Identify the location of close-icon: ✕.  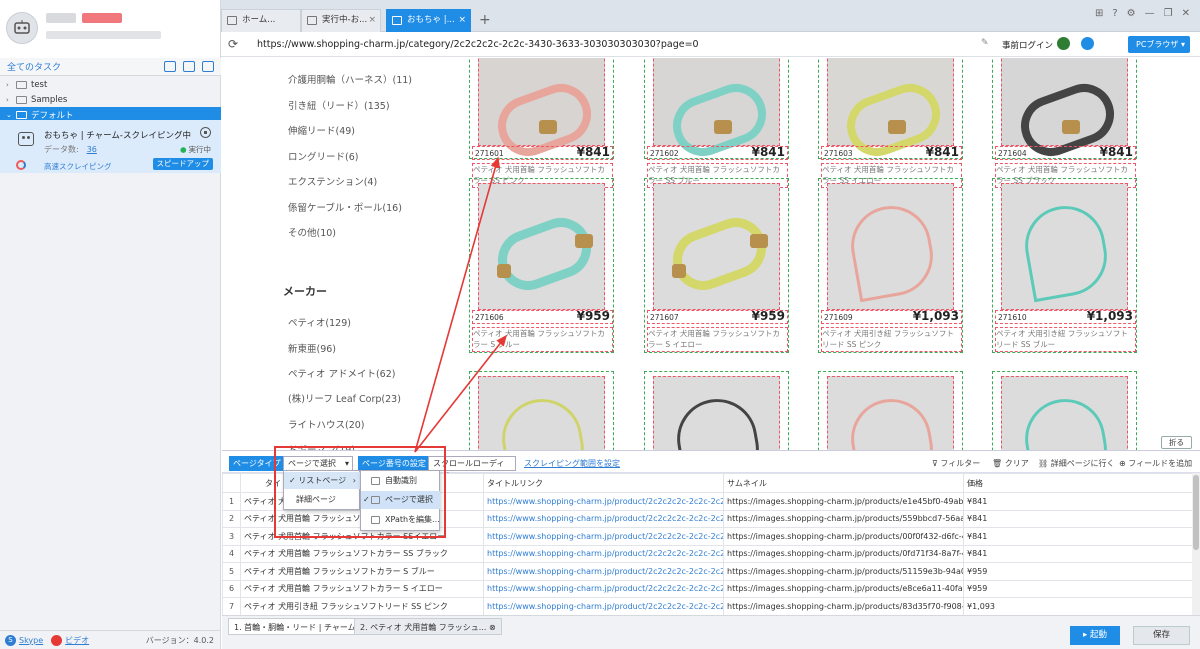
(1186, 13).